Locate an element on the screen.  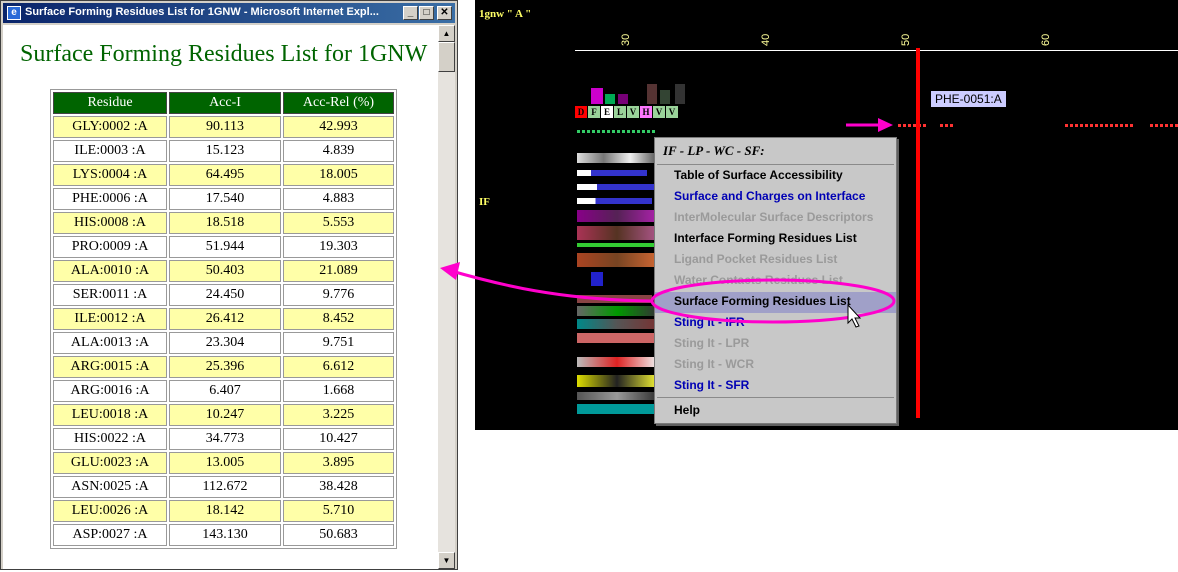
arrow-head is located at coordinates (450, 271).